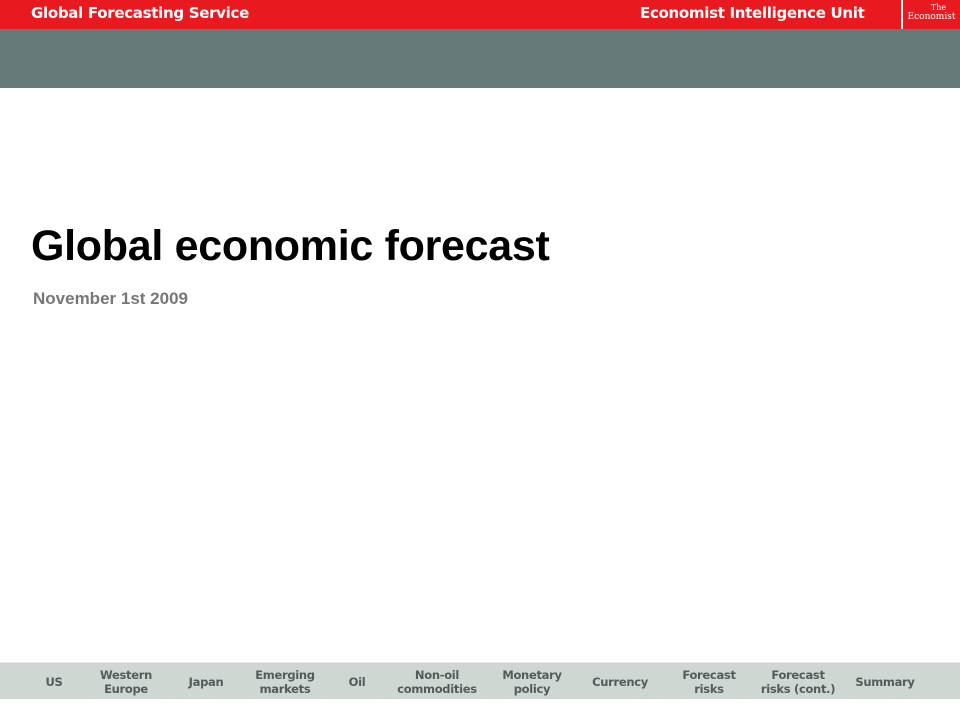 Image resolution: width=960 pixels, height=720 pixels. Describe the element at coordinates (931, 17) in the screenshot. I see `logo-line-2: Economist` at that location.